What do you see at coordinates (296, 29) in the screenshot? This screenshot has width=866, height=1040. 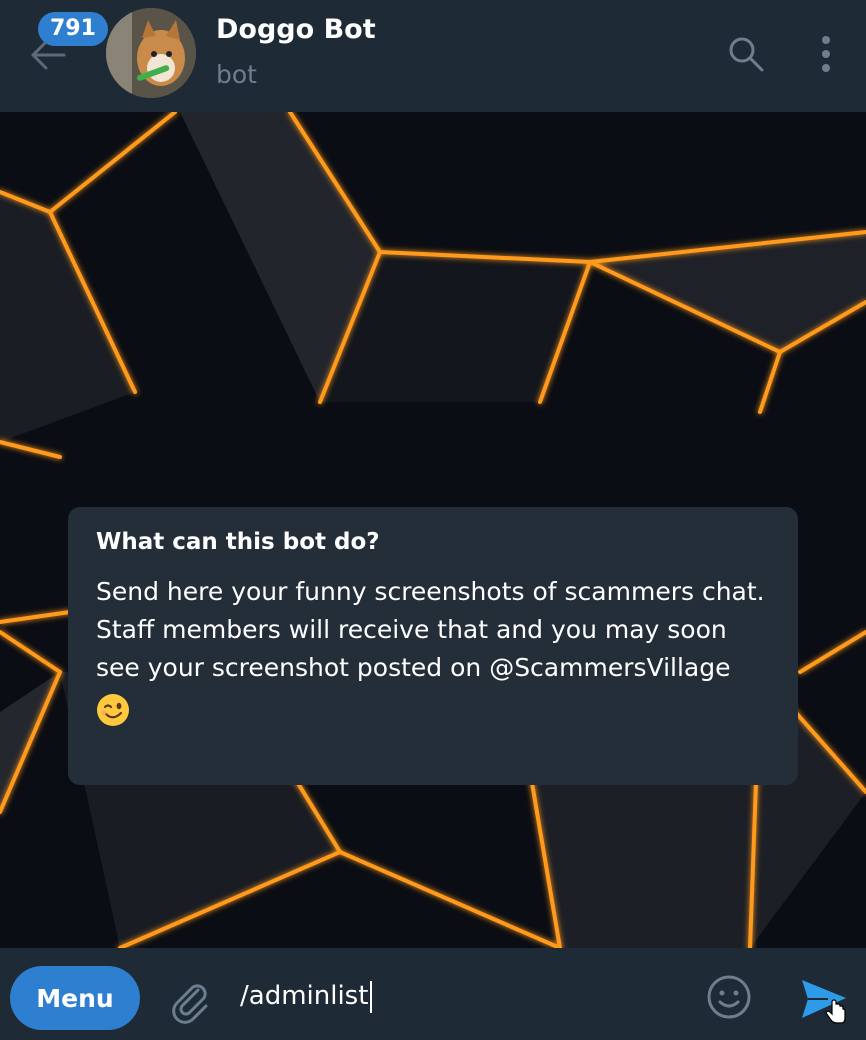 I see `chat-title: Doggo Bot` at bounding box center [296, 29].